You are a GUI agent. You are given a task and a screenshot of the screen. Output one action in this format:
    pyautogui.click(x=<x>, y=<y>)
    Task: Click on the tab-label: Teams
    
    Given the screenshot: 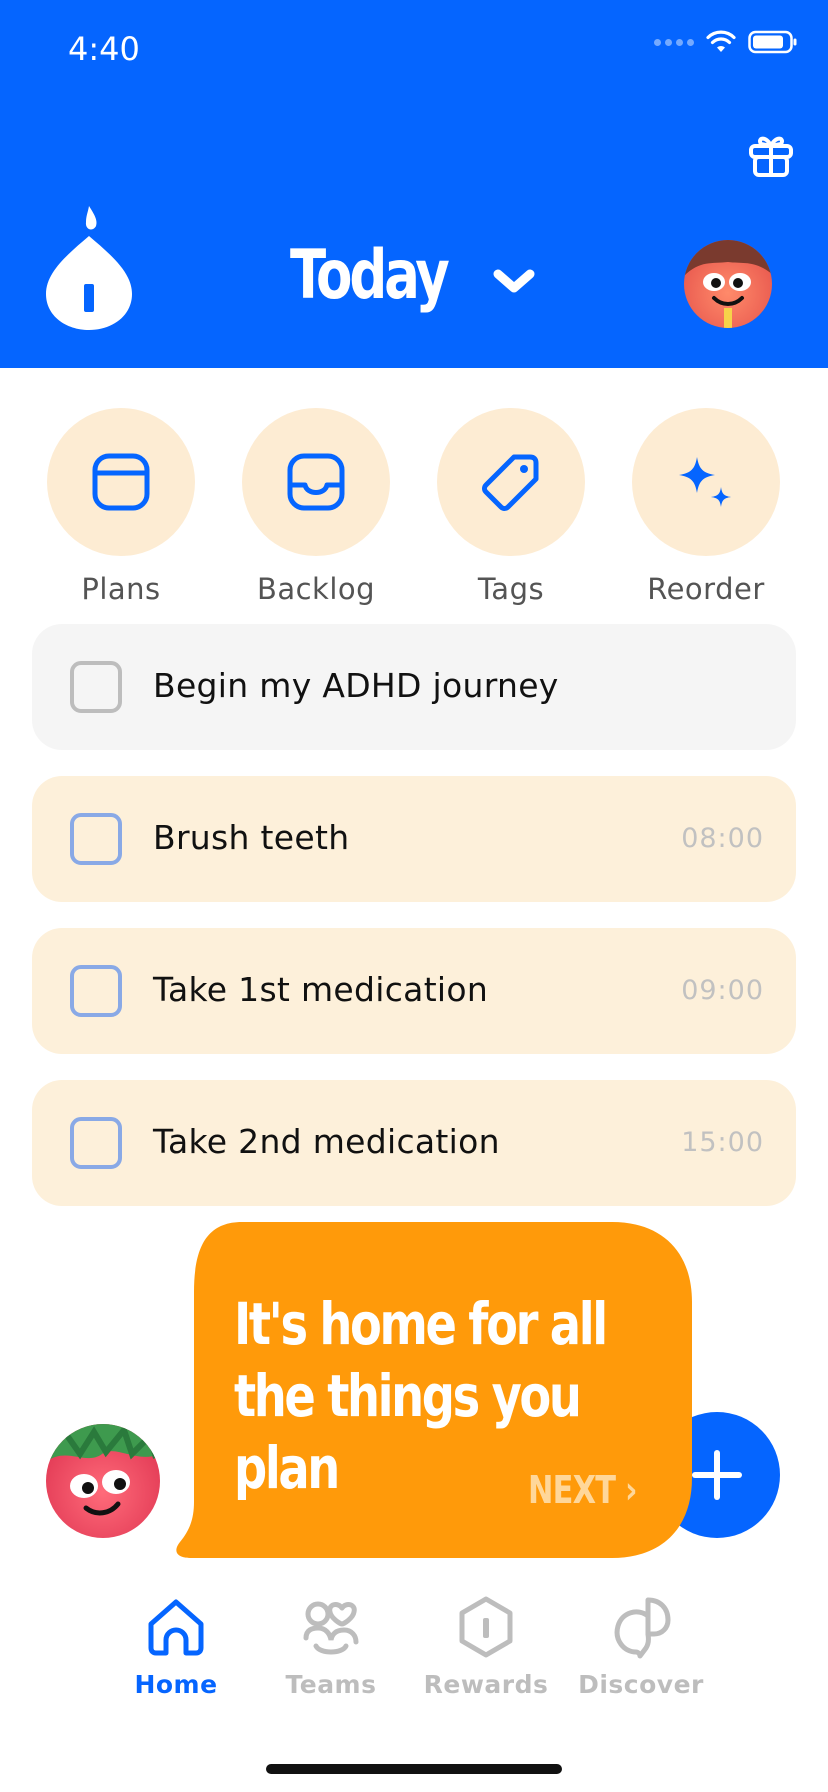 What is the action you would take?
    pyautogui.click(x=331, y=1684)
    